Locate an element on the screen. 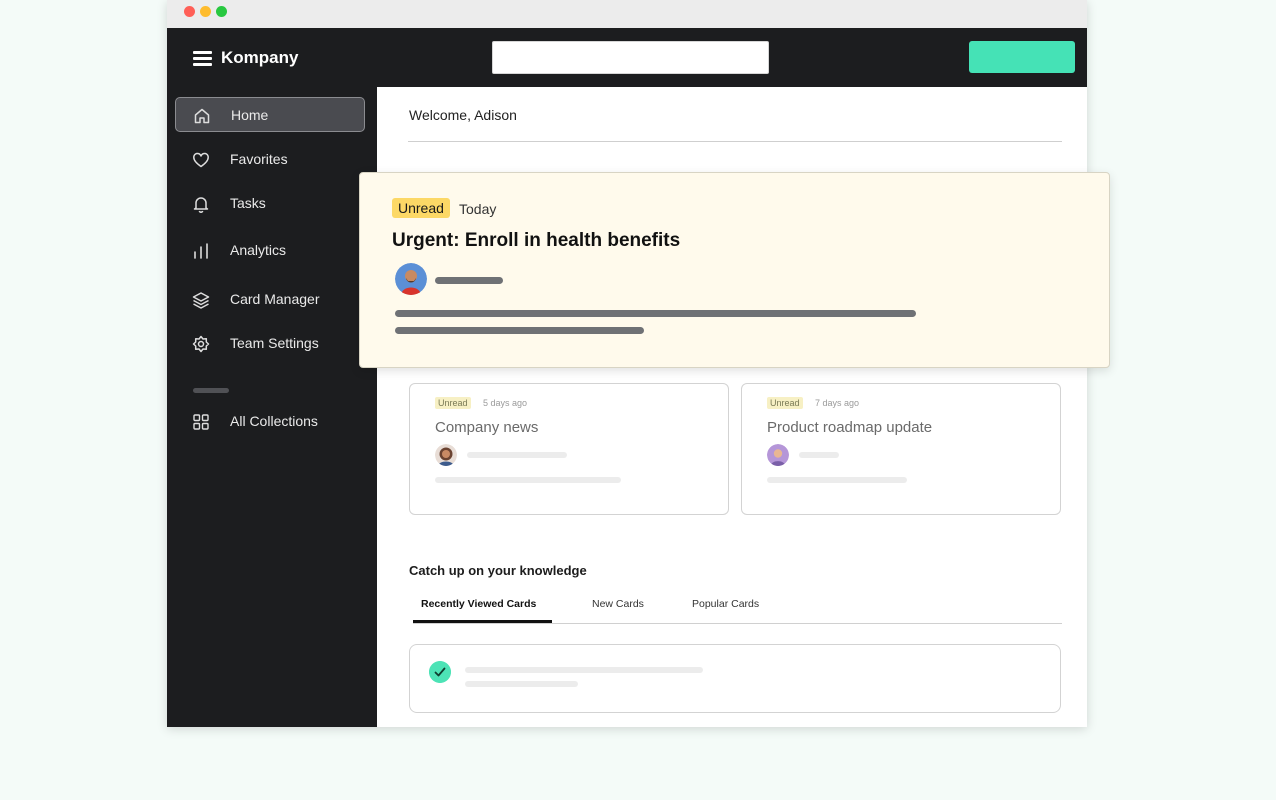 This screenshot has width=1276, height=800. sidebar-item-analytics: Analytics is located at coordinates (270, 250).